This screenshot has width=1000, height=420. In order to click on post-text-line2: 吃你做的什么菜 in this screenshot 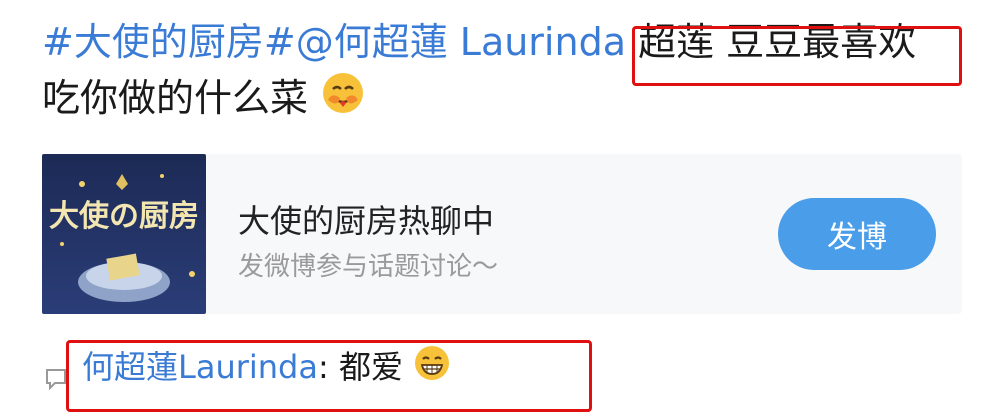, I will do `click(175, 98)`.